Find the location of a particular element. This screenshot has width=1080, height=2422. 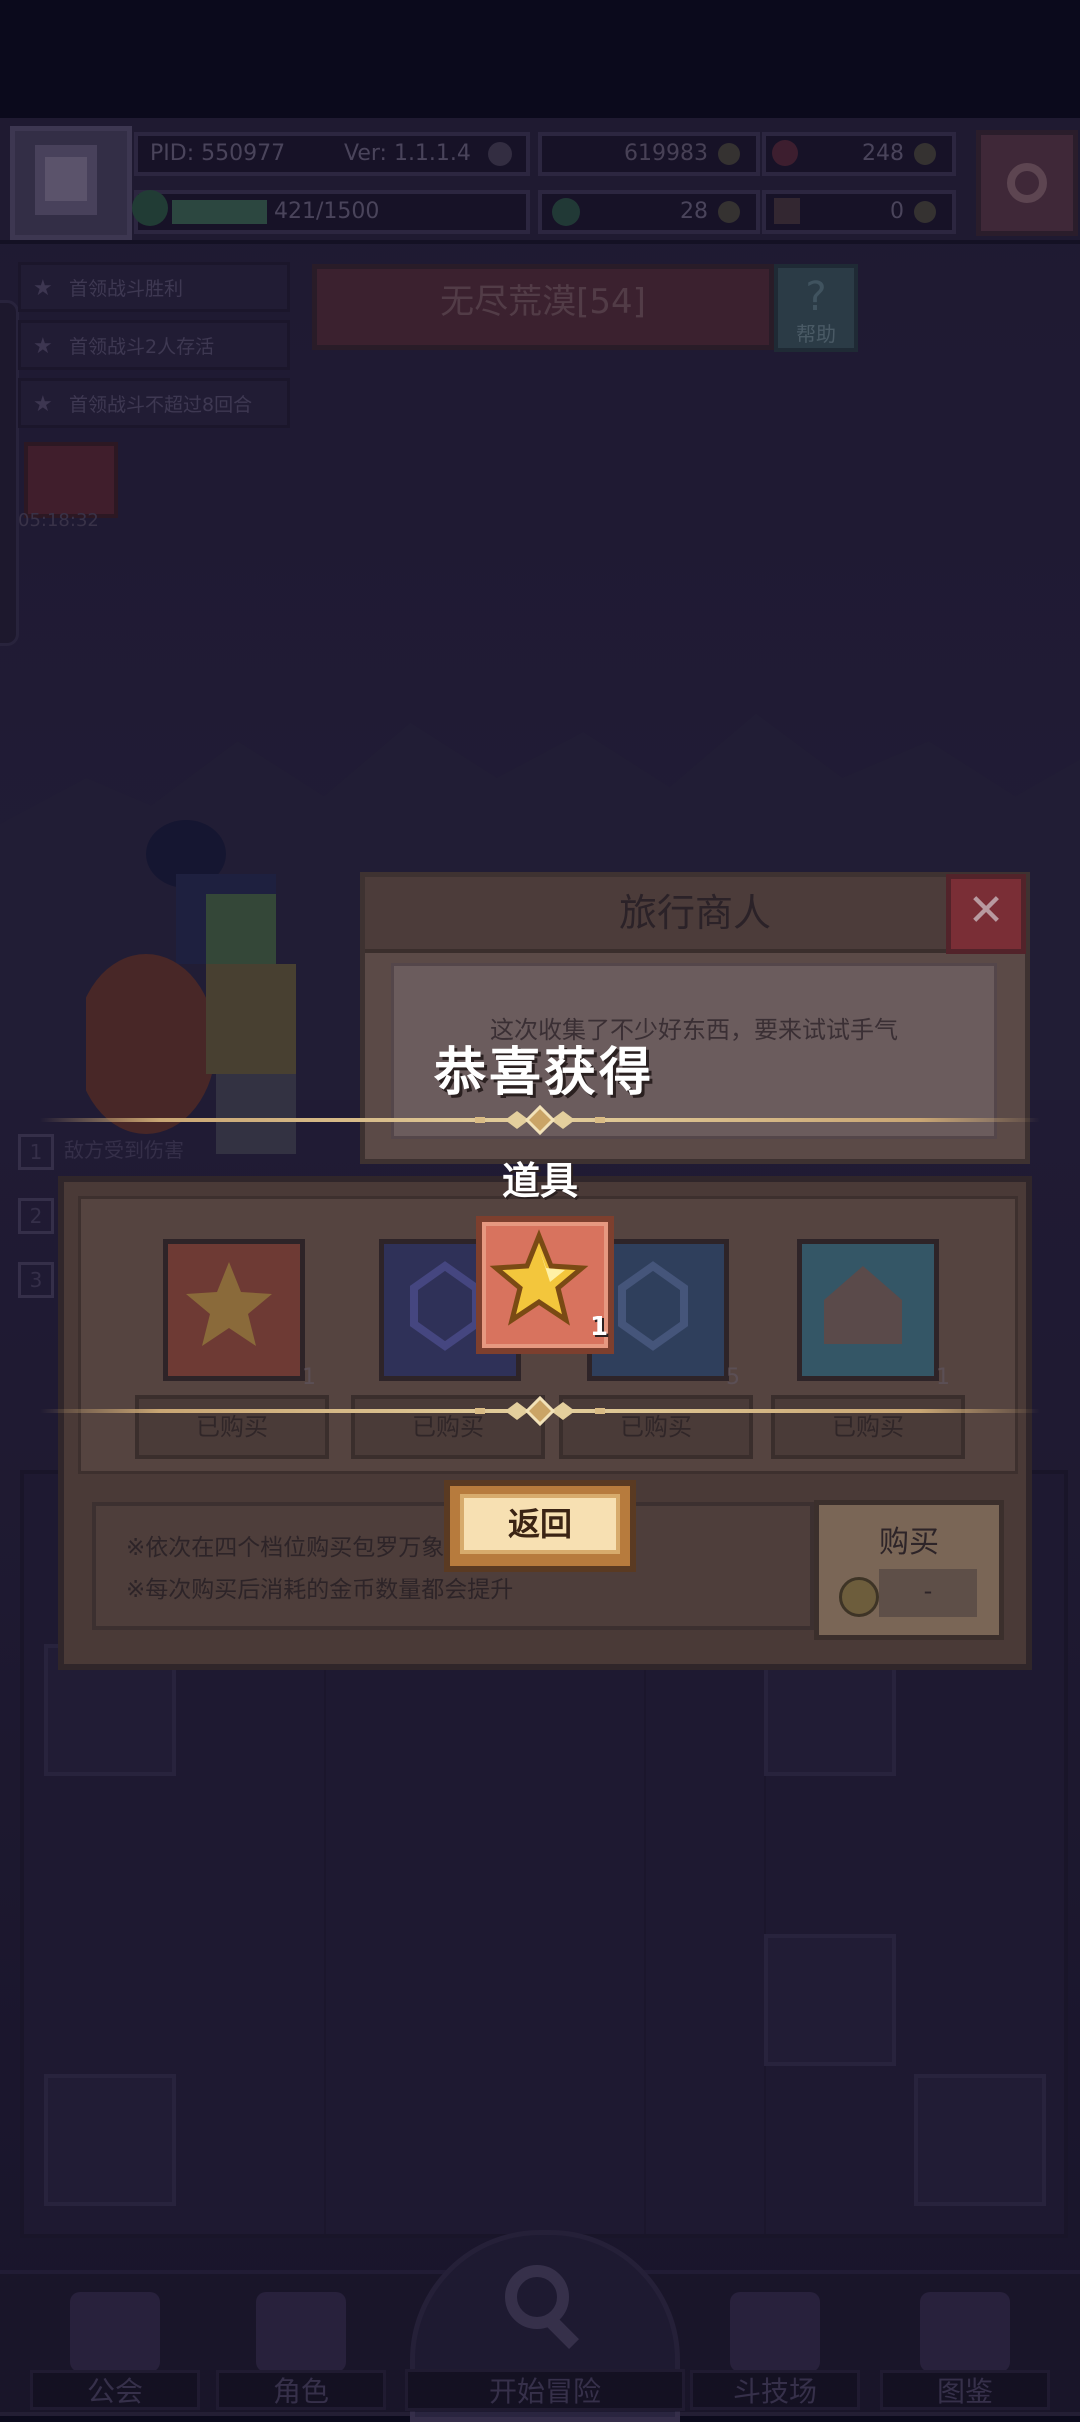

shop-item-star: 1 is located at coordinates (239, 1314).